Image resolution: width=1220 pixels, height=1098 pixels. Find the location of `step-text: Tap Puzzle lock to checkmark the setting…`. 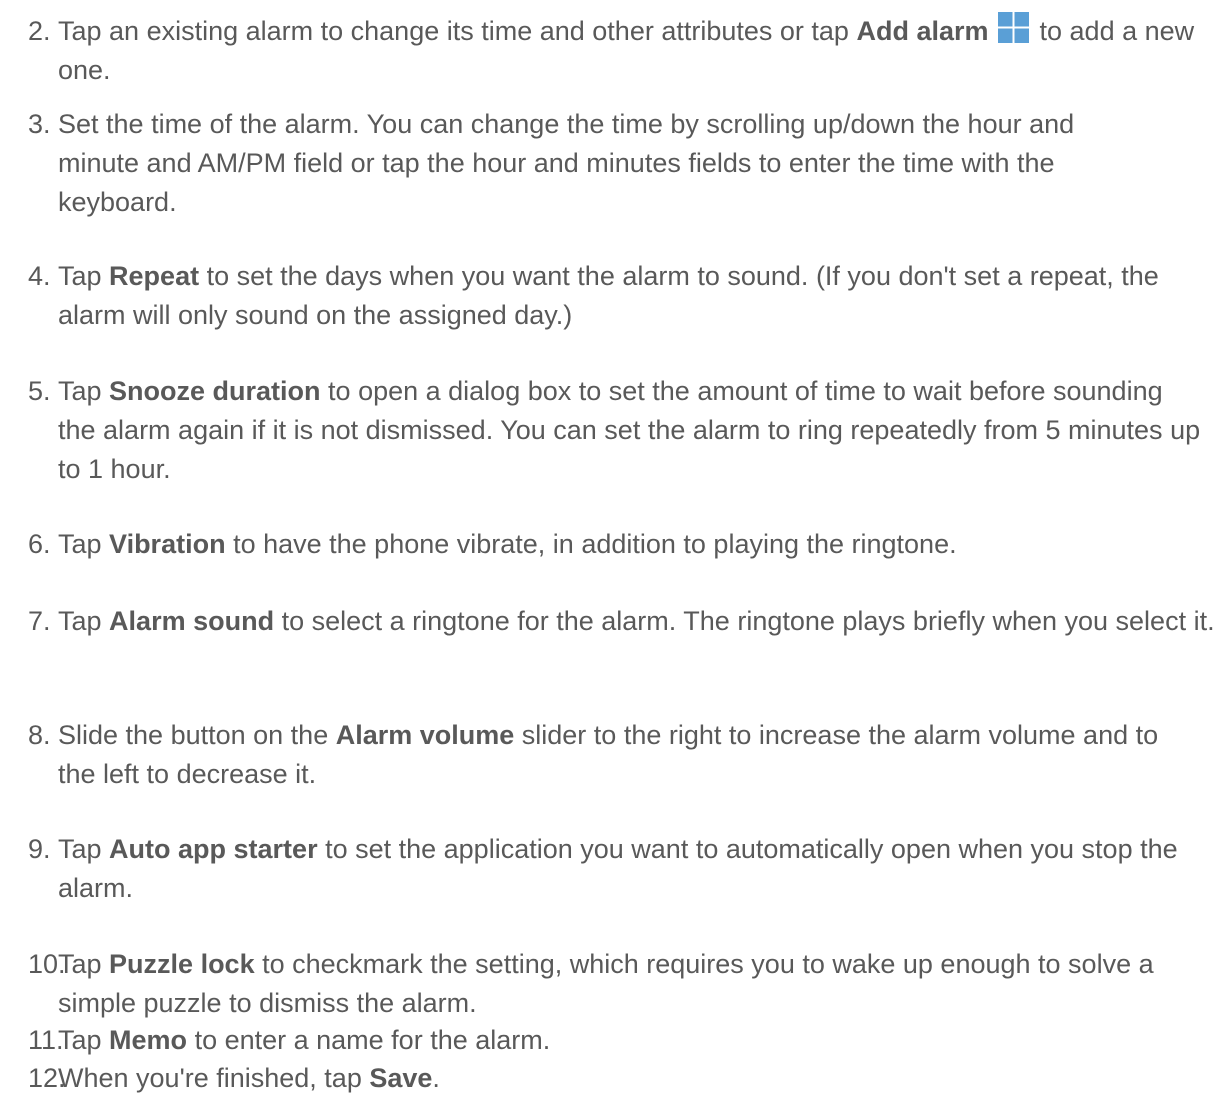

step-text: Tap Puzzle lock to checkmark the setting… is located at coordinates (638, 984).